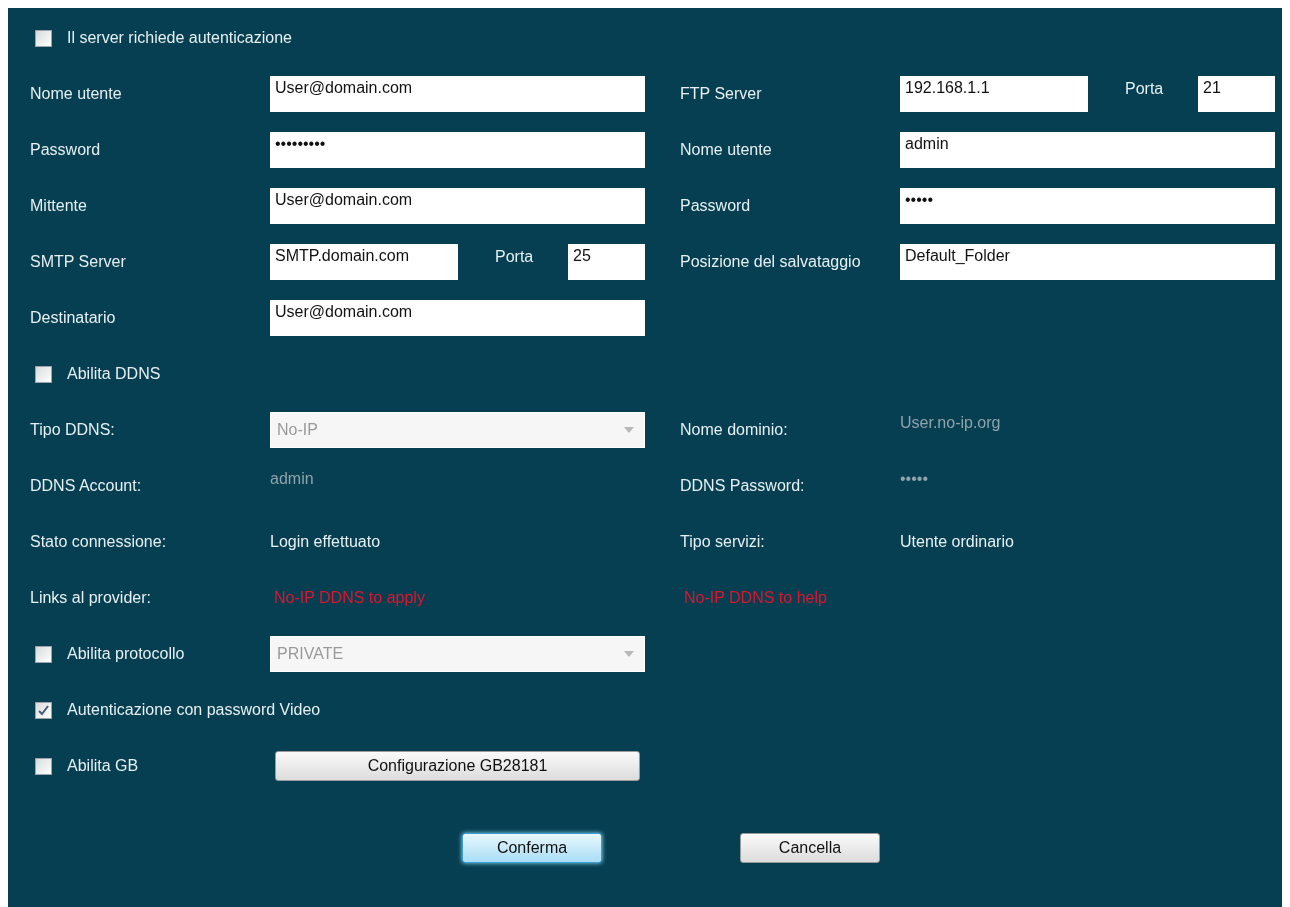 Image resolution: width=1290 pixels, height=907 pixels. Describe the element at coordinates (532, 848) in the screenshot. I see `dialog-button: Conferma` at that location.